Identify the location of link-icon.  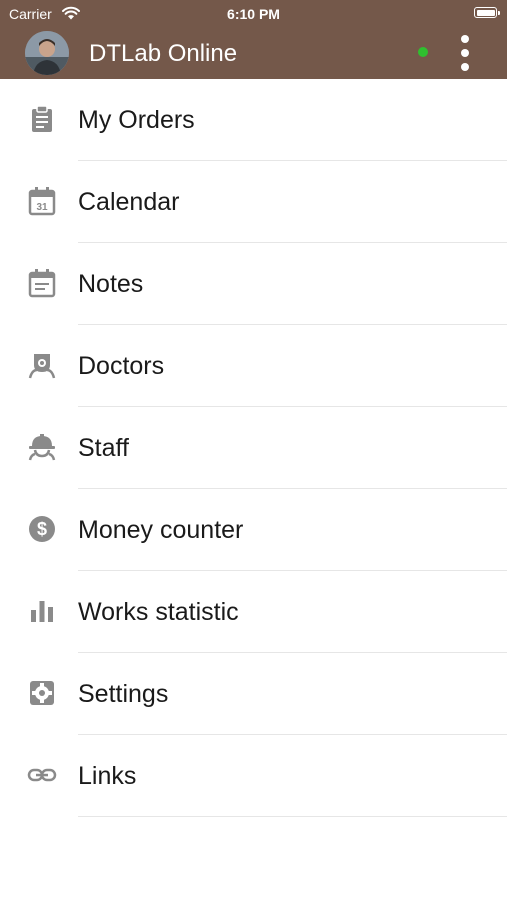
(42, 775).